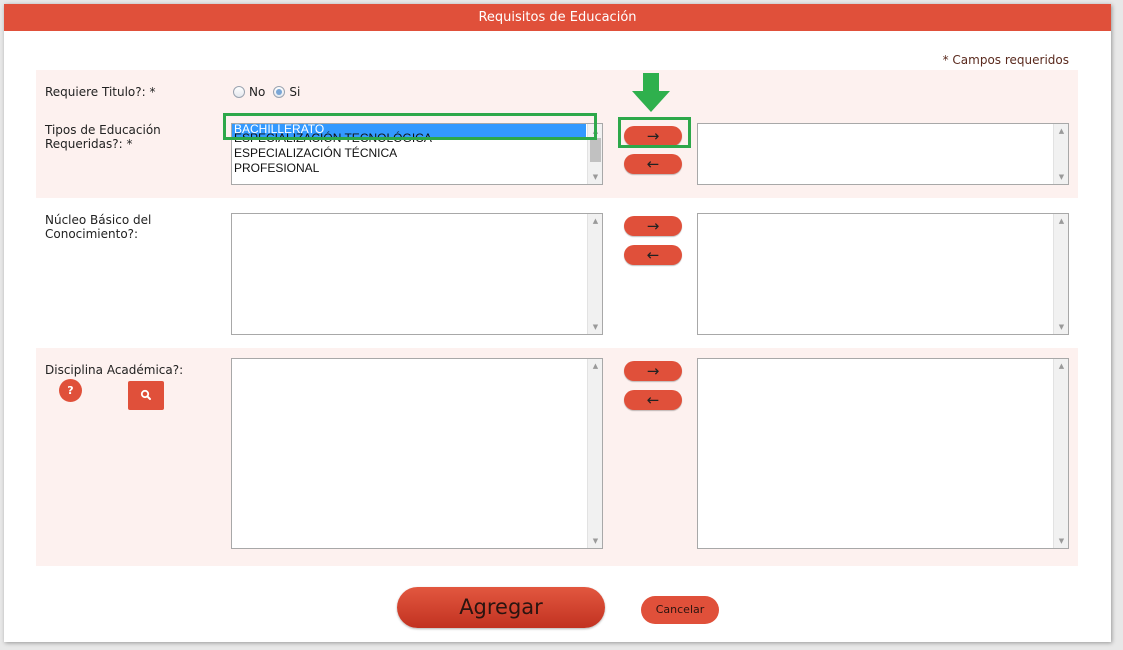  What do you see at coordinates (417, 453) in the screenshot?
I see `disciplina-available-list: ▲ ▼` at bounding box center [417, 453].